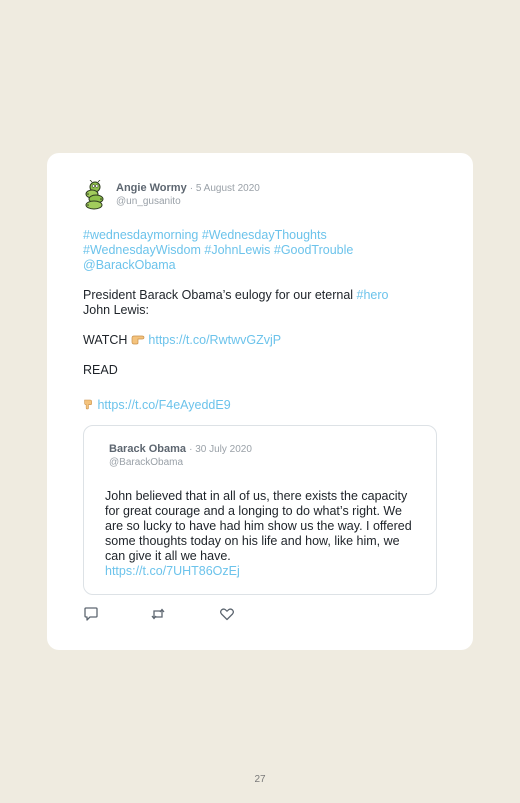  I want to click on like-icon, so click(227, 614).